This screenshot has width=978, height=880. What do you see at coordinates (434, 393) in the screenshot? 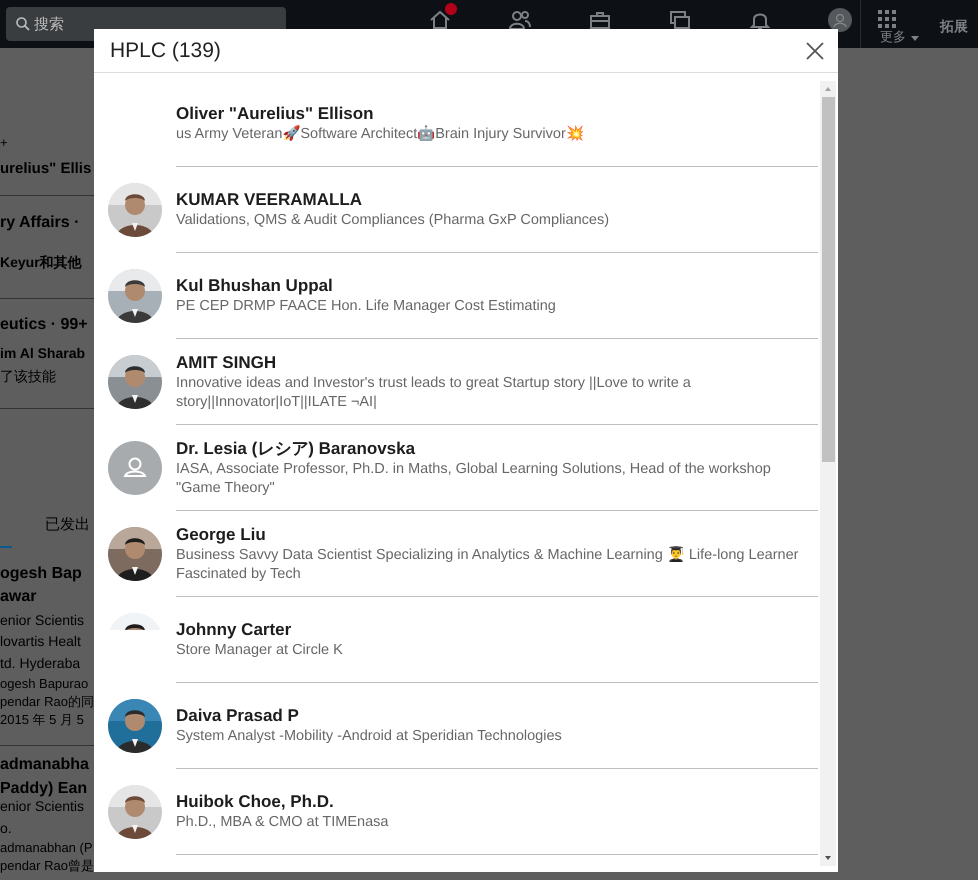
I see `person-headline: Innovative ideas and Investor's trust leads to great Startup story ||Love to write a story||Innovator|IoT||ILATE ¬AI|` at bounding box center [434, 393].